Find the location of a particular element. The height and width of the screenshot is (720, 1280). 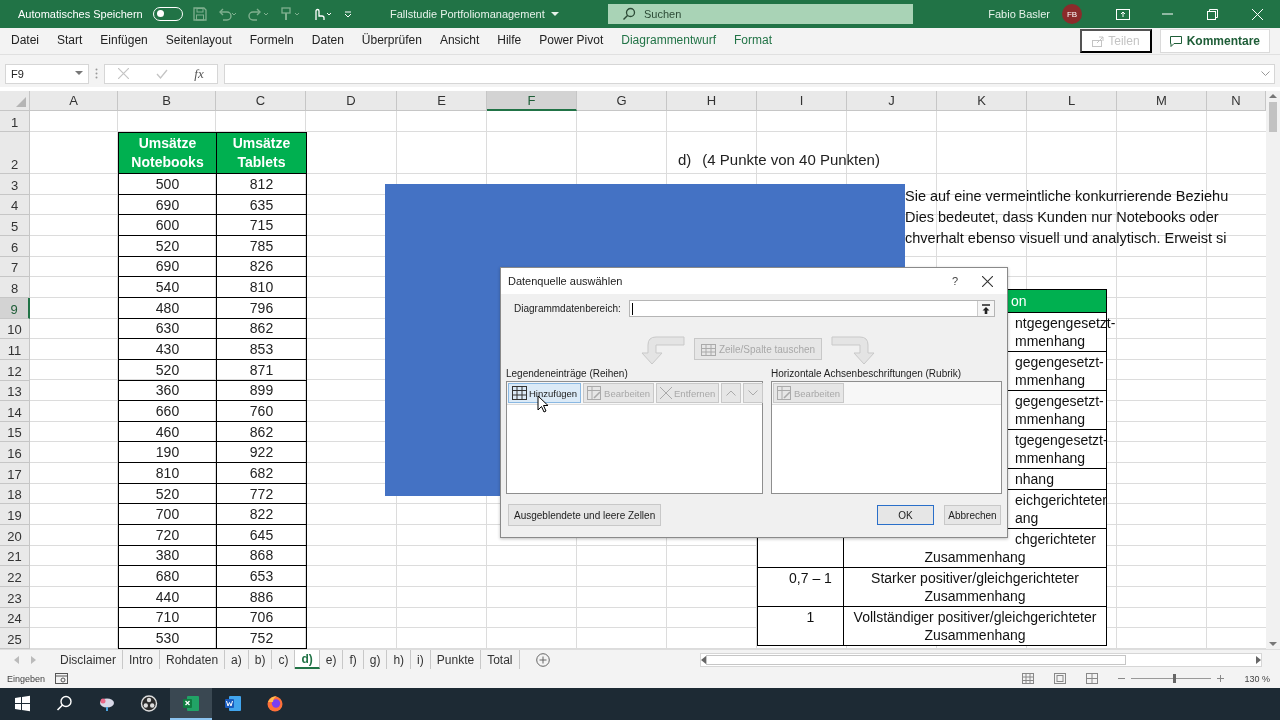

page-layout-icon is located at coordinates (1060, 679).